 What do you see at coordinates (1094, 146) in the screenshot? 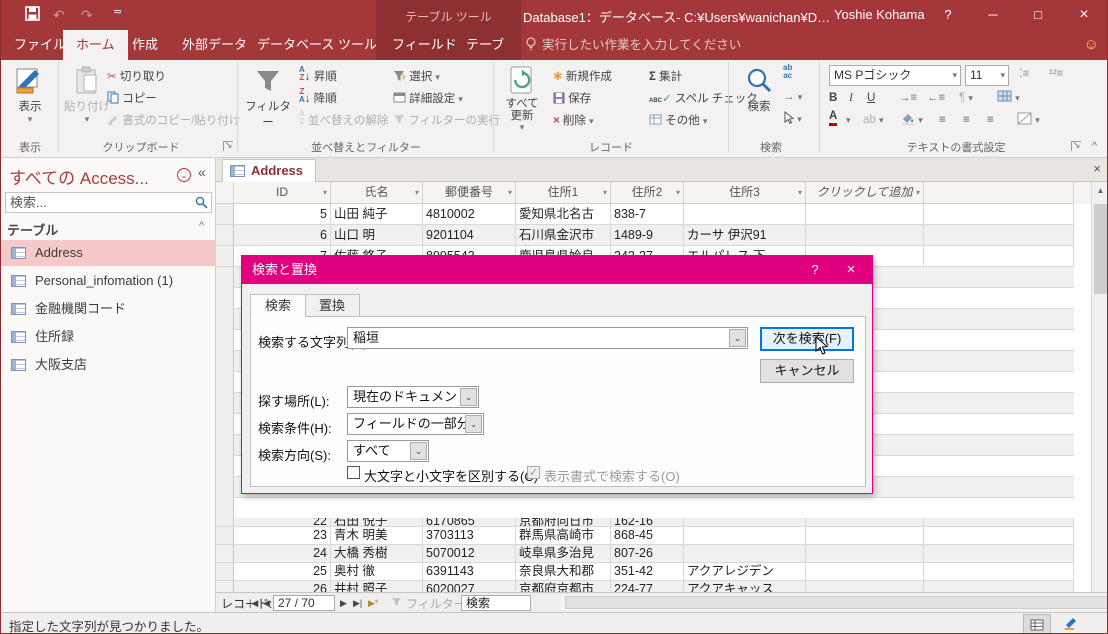
I see `collapse-ribbon-icon: ^` at bounding box center [1094, 146].